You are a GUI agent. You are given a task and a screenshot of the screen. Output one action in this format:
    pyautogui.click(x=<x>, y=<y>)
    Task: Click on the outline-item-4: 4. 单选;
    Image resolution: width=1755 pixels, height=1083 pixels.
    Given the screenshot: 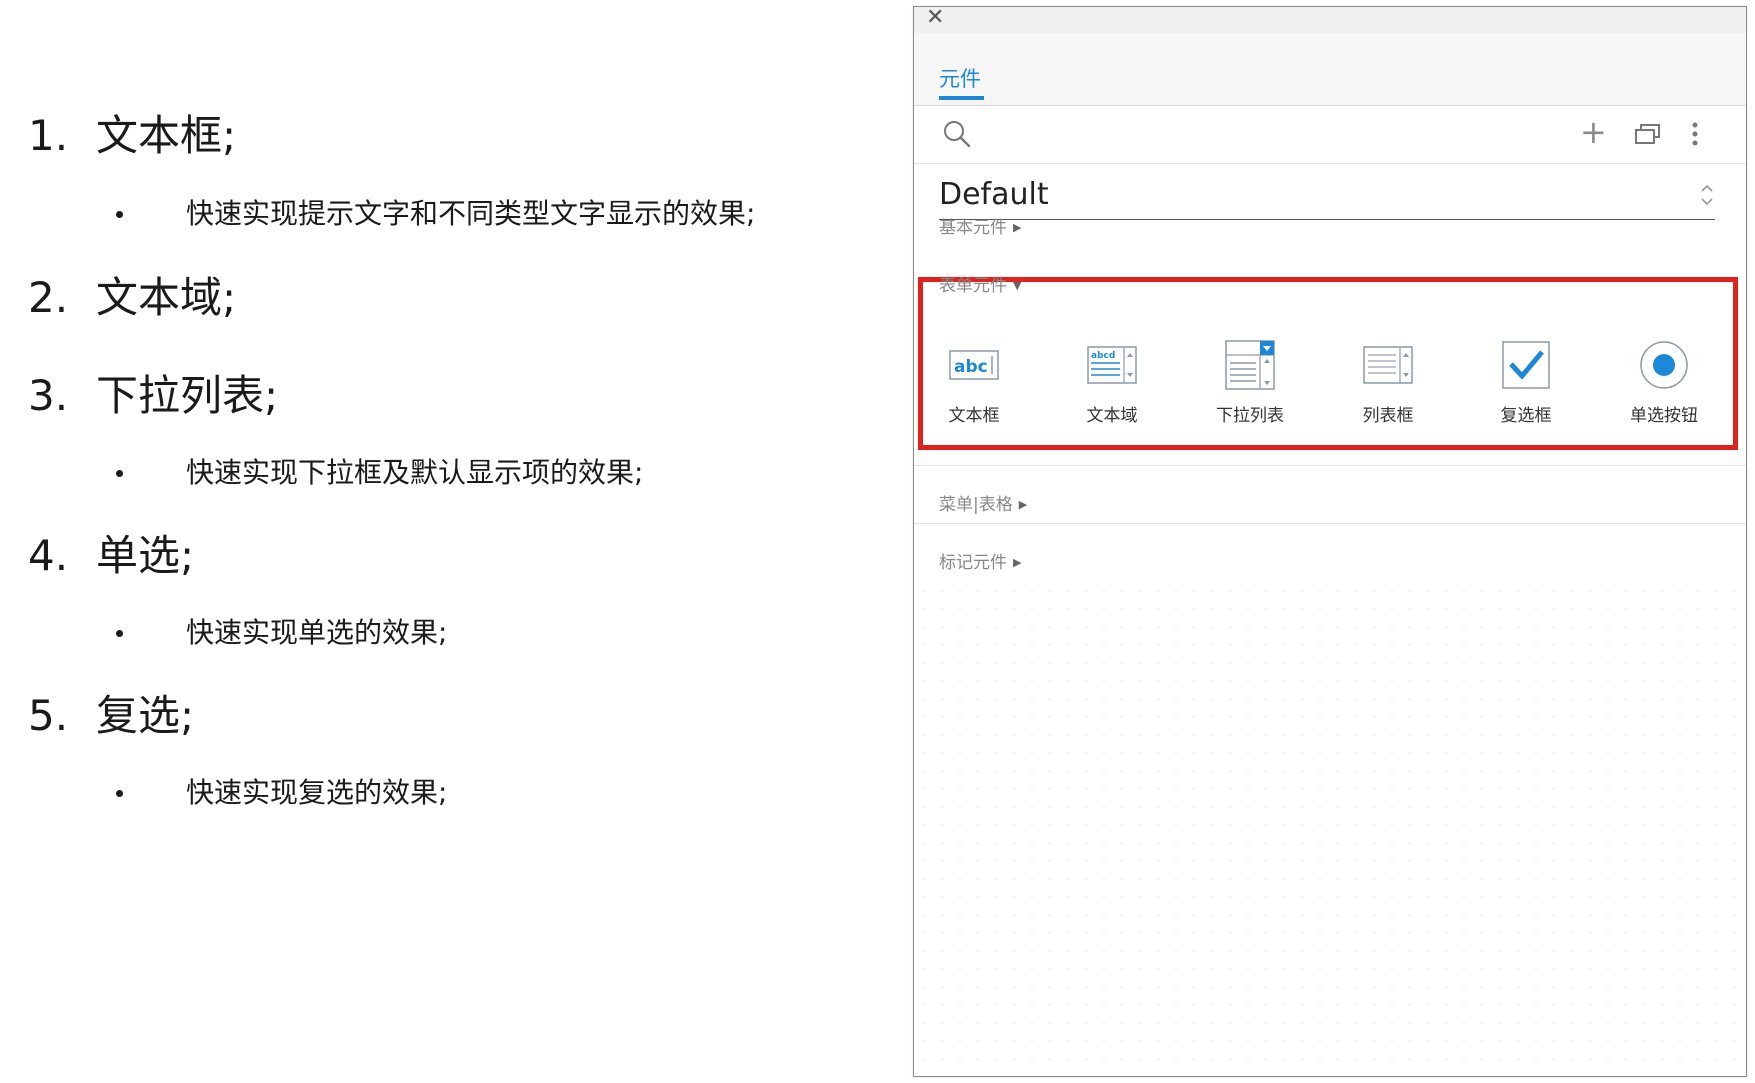 What is the action you would take?
    pyautogui.click(x=111, y=556)
    